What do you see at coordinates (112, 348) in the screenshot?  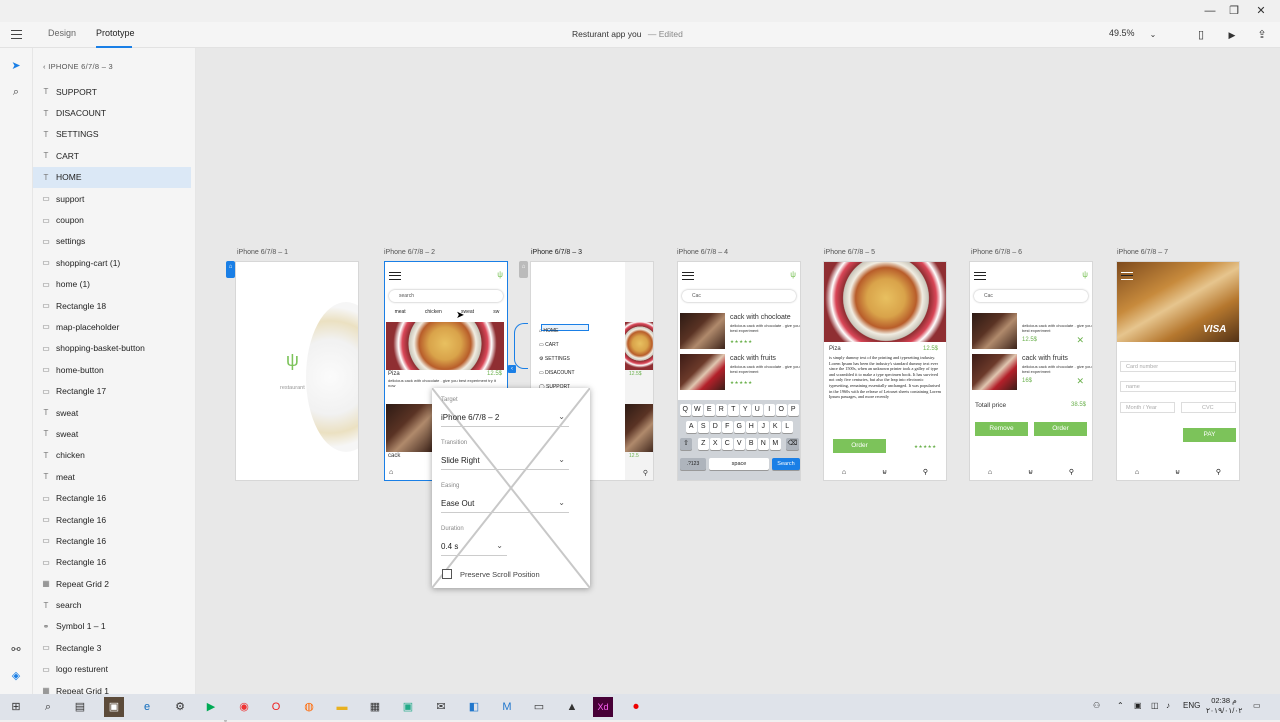 I see `layer-item: ▭ shopping-basket-button` at bounding box center [112, 348].